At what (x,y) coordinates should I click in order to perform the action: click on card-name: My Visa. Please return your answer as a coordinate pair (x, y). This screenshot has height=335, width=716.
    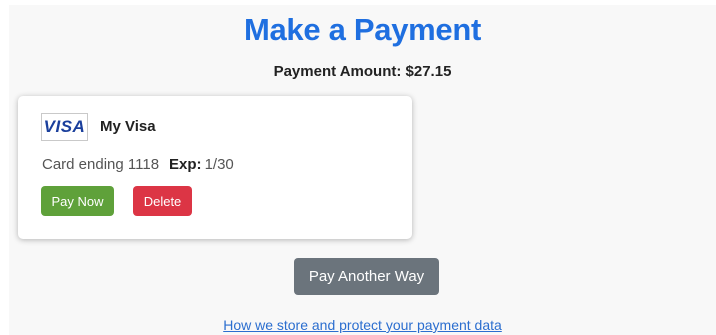
    Looking at the image, I should click on (128, 126).